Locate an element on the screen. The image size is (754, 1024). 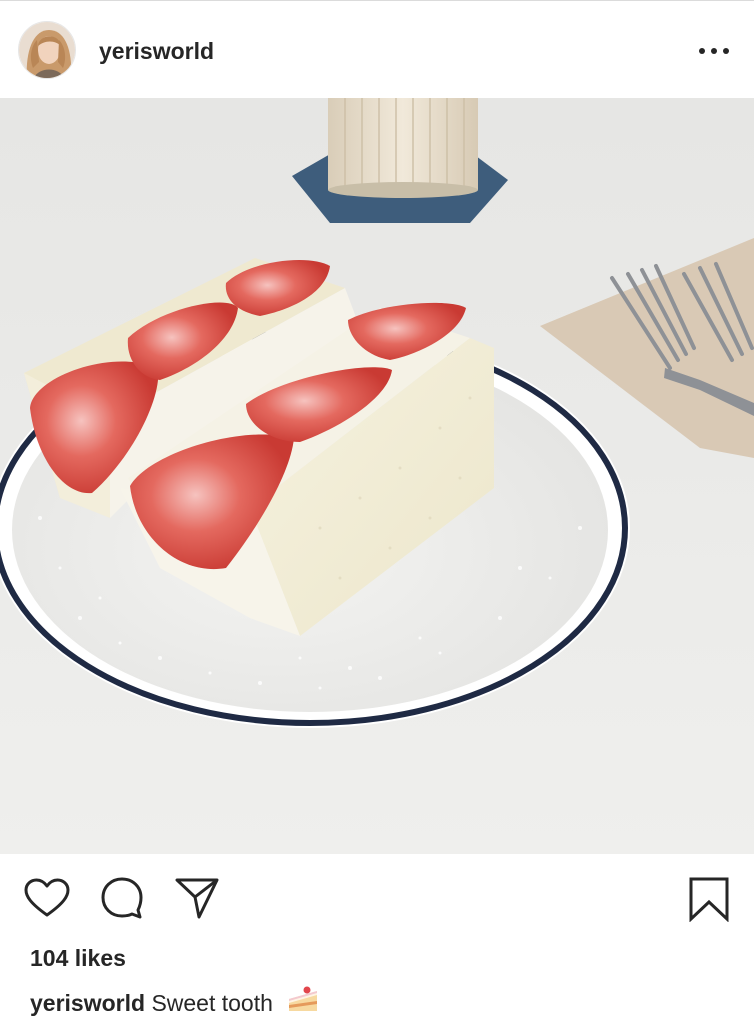
share-icon is located at coordinates (197, 900).